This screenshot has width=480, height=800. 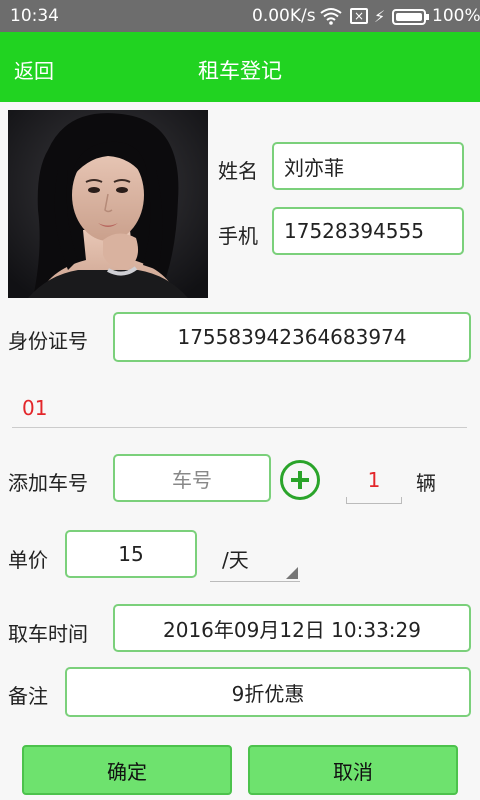 What do you see at coordinates (410, 17) in the screenshot?
I see `battery-icon` at bounding box center [410, 17].